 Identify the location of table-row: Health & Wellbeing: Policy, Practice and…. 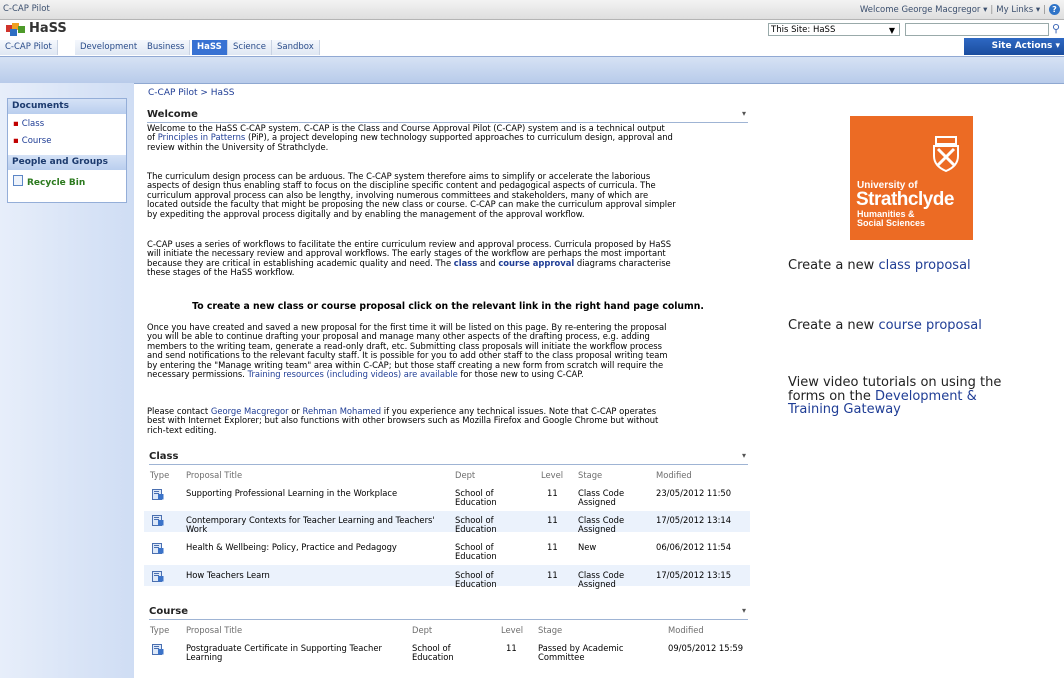
(447, 550).